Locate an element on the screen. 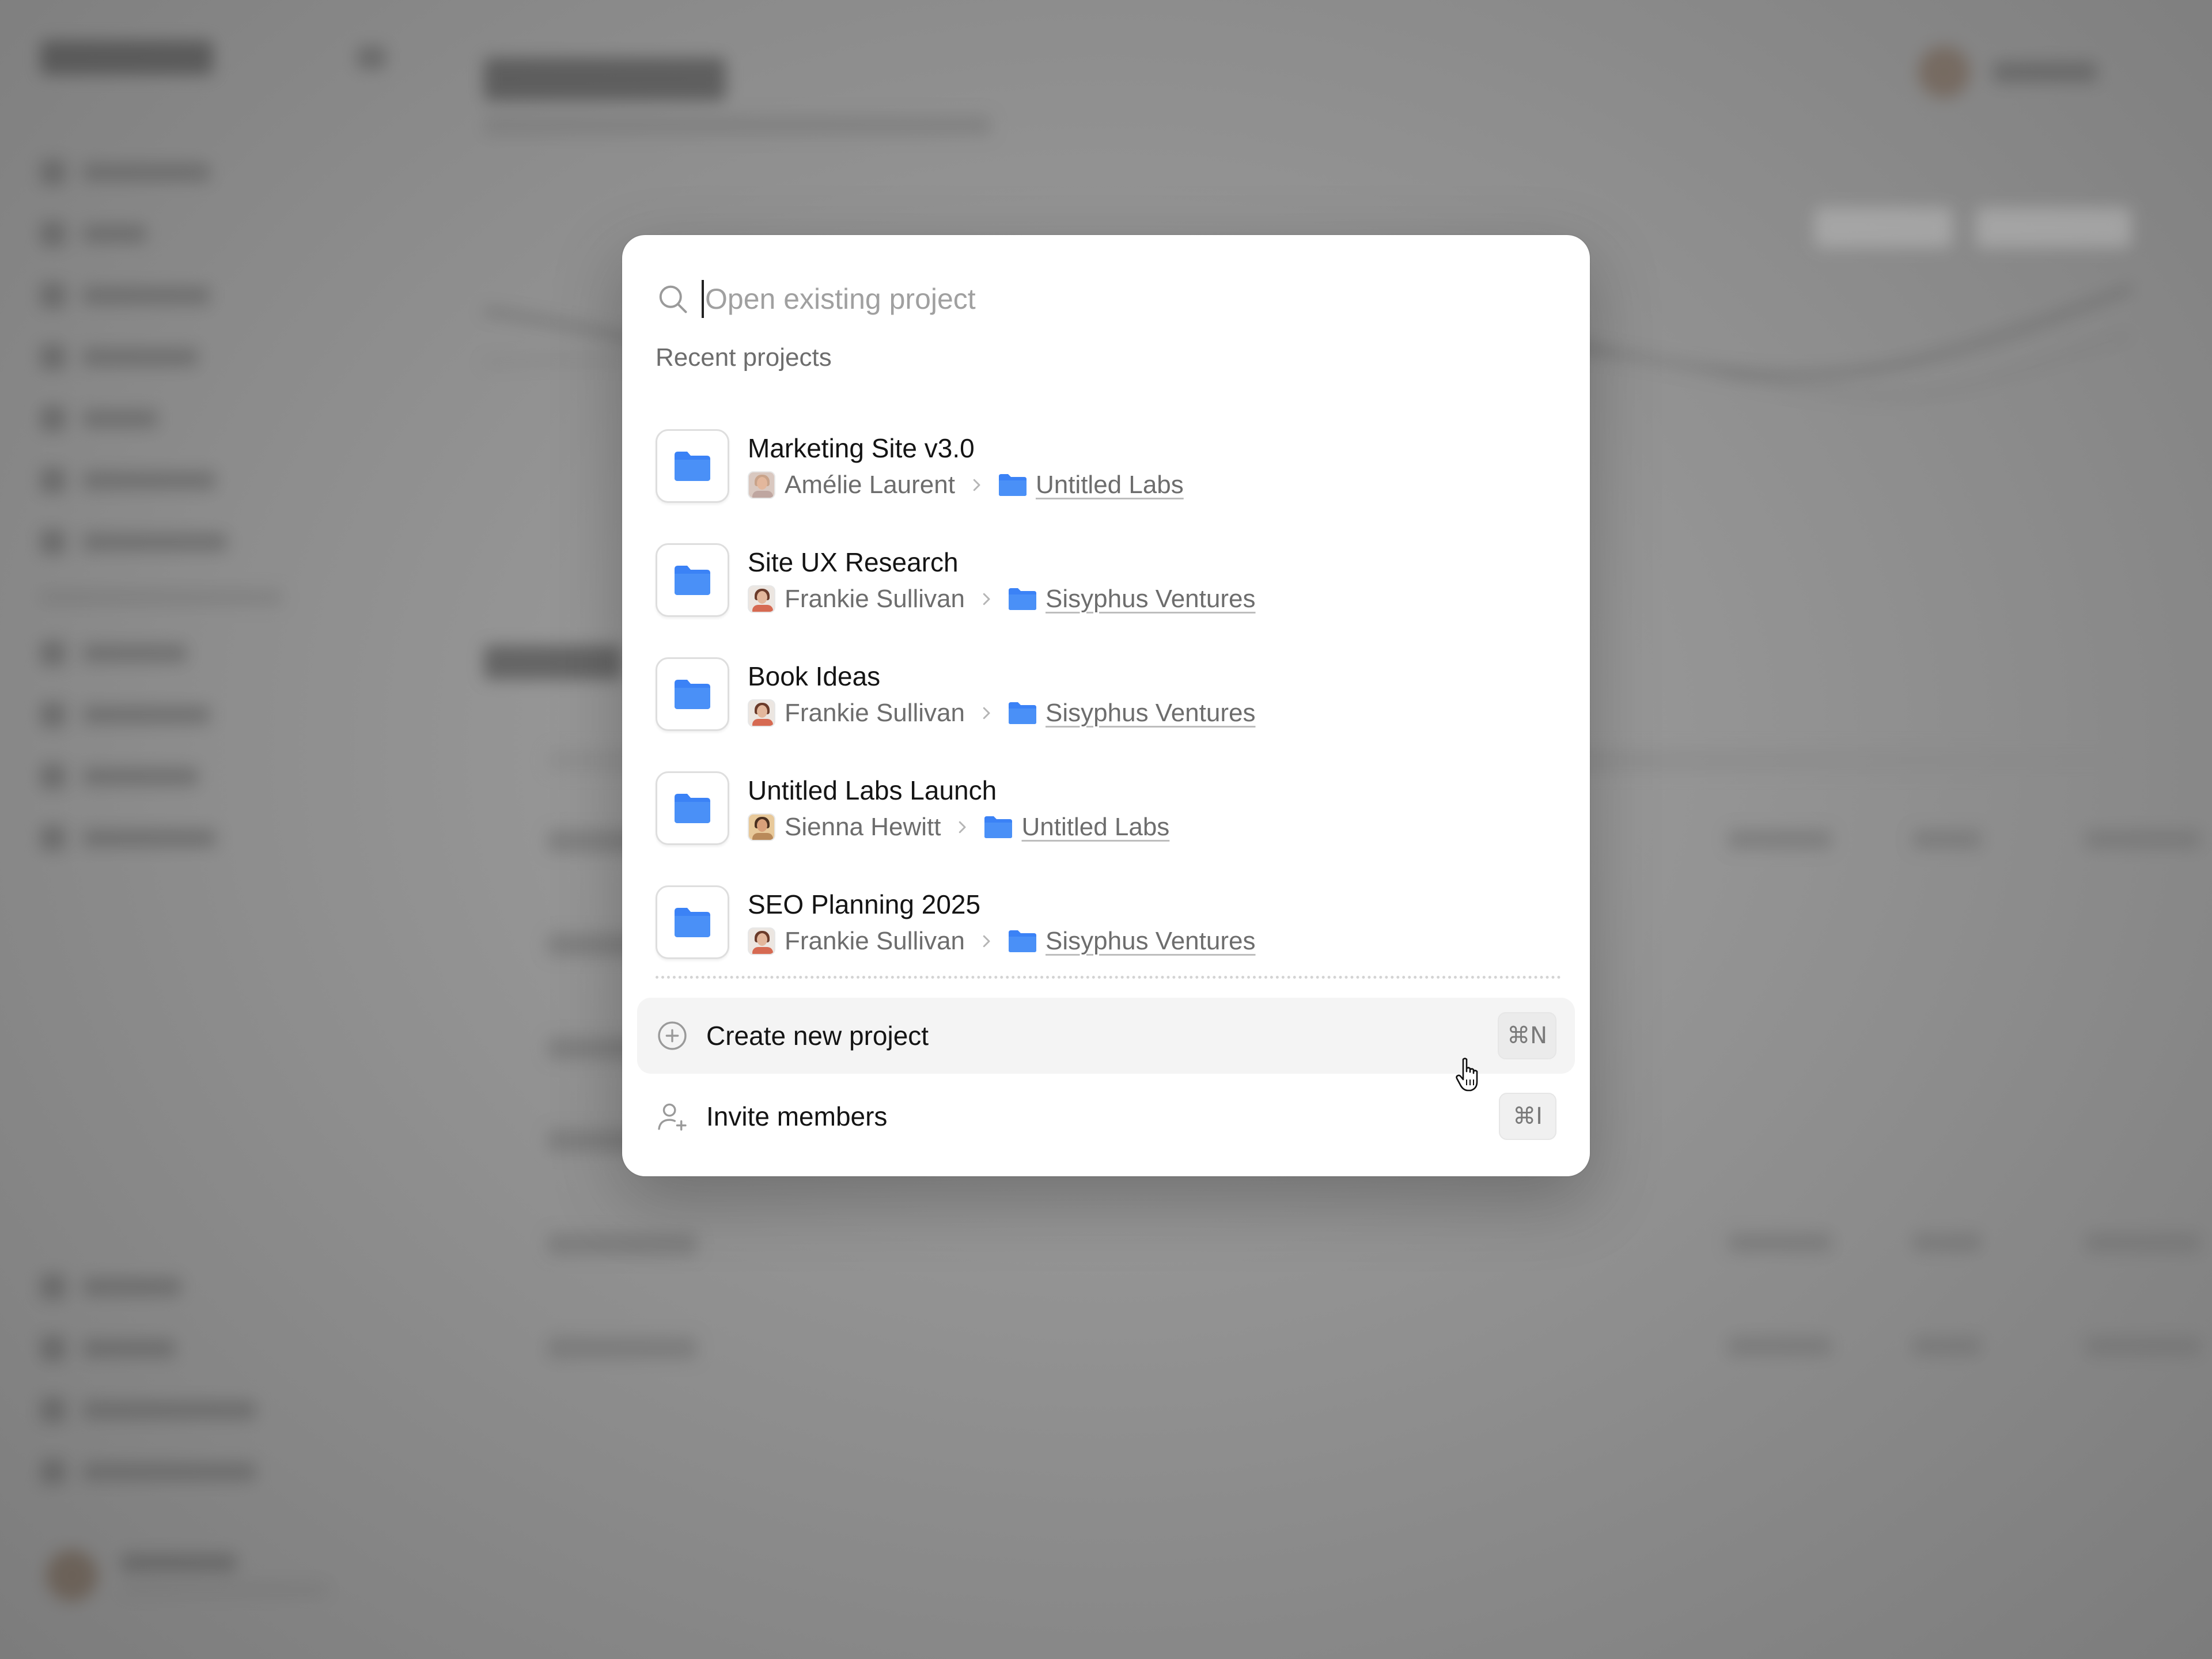 This screenshot has height=1659, width=2212. create-new-project-button: Create new project ⌘N is located at coordinates (1106, 1036).